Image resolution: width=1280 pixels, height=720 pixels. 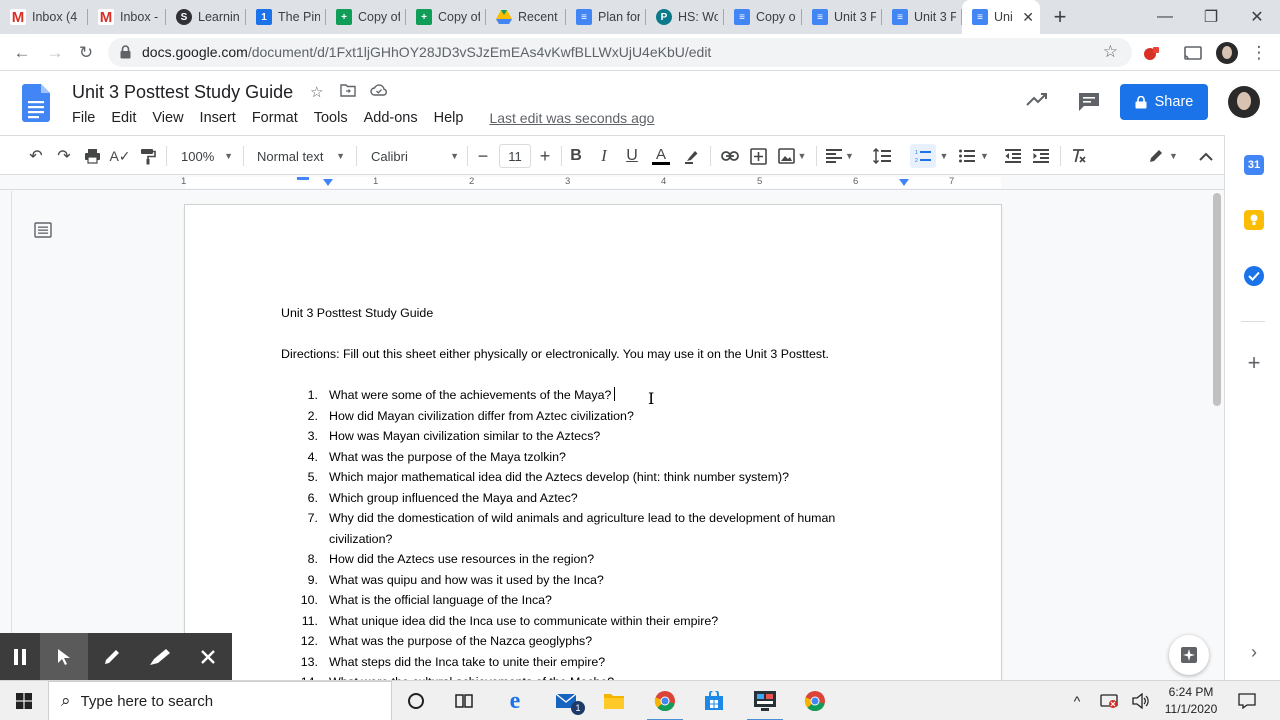 What do you see at coordinates (1189, 655) in the screenshot?
I see `explore-button` at bounding box center [1189, 655].